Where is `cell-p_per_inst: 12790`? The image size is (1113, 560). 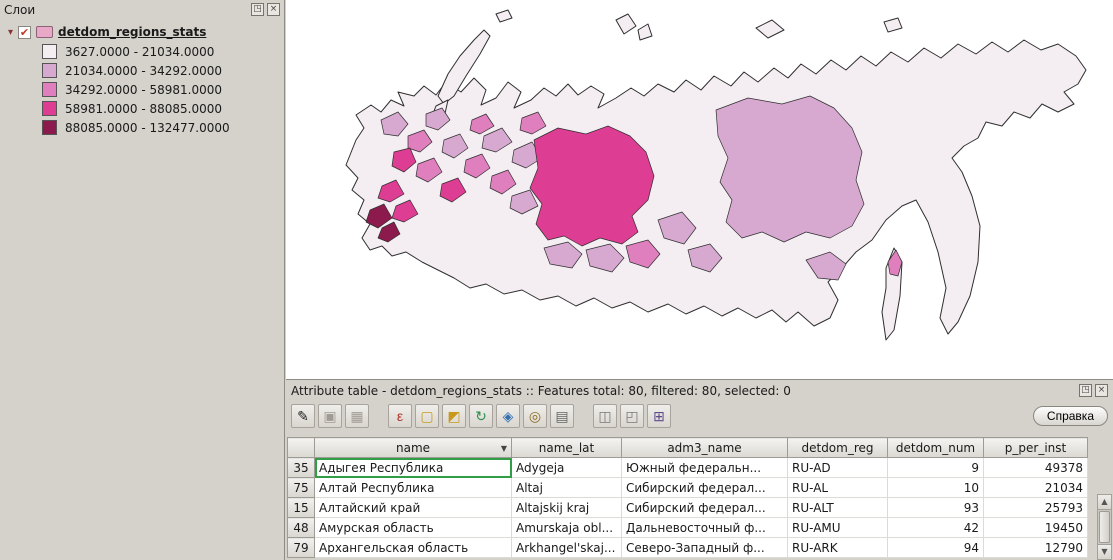
cell-p_per_inst: 12790 is located at coordinates (1035, 547).